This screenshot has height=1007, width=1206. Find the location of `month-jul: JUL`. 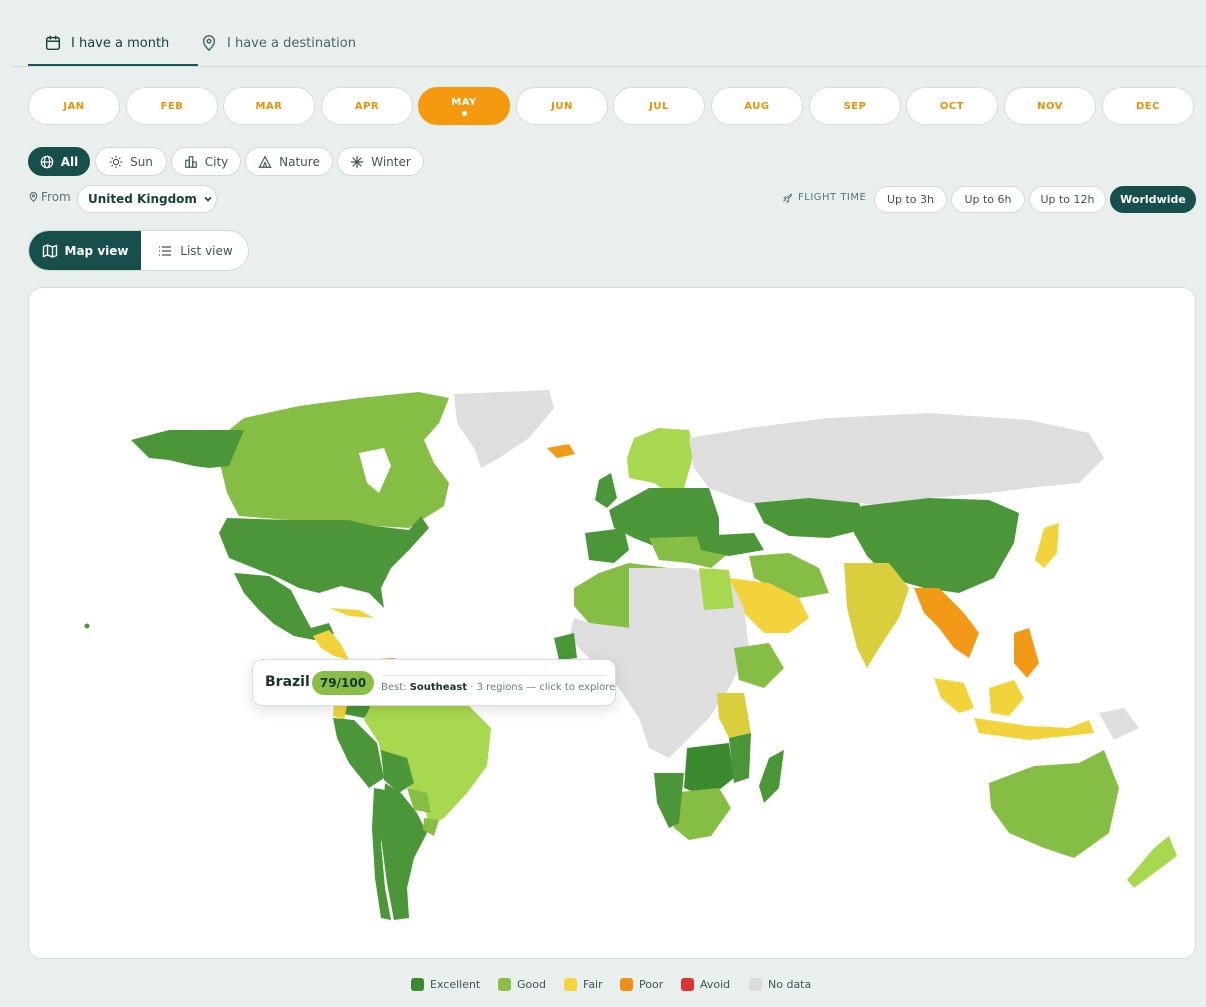

month-jul: JUL is located at coordinates (659, 106).